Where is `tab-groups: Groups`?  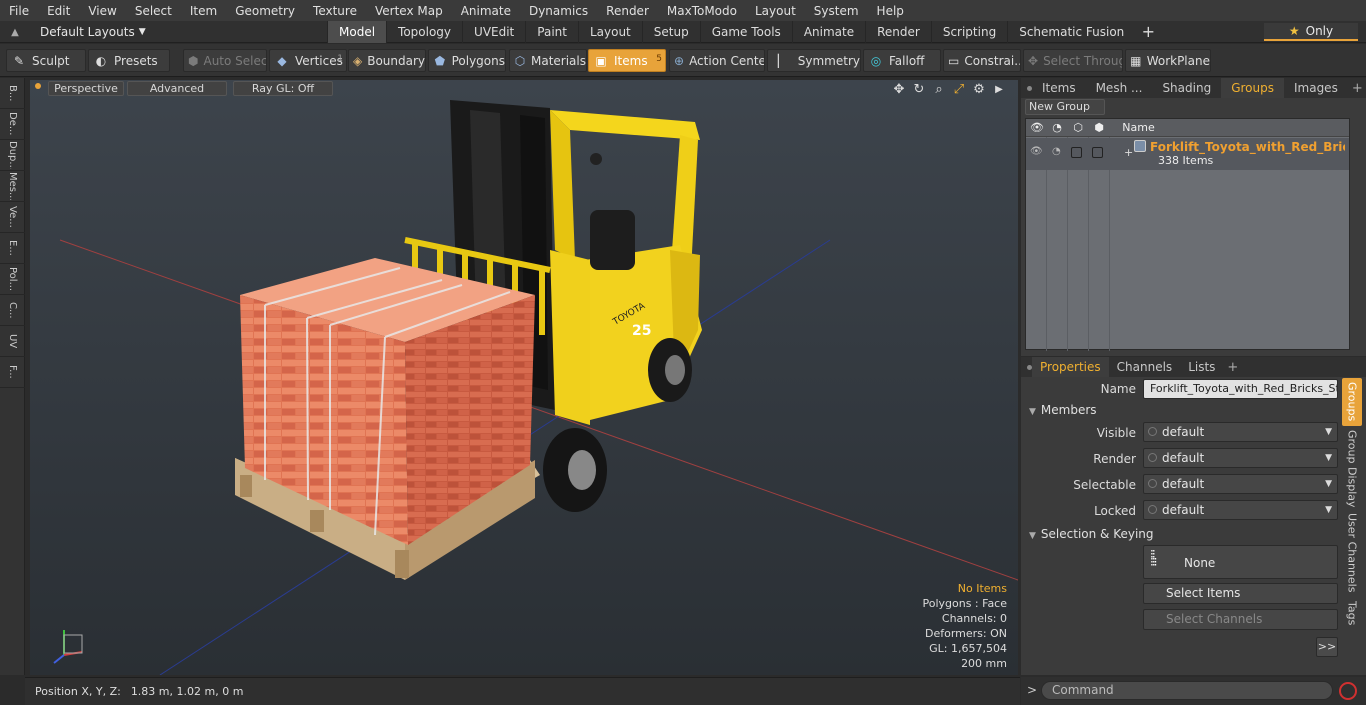
tab-groups: Groups is located at coordinates (1252, 88).